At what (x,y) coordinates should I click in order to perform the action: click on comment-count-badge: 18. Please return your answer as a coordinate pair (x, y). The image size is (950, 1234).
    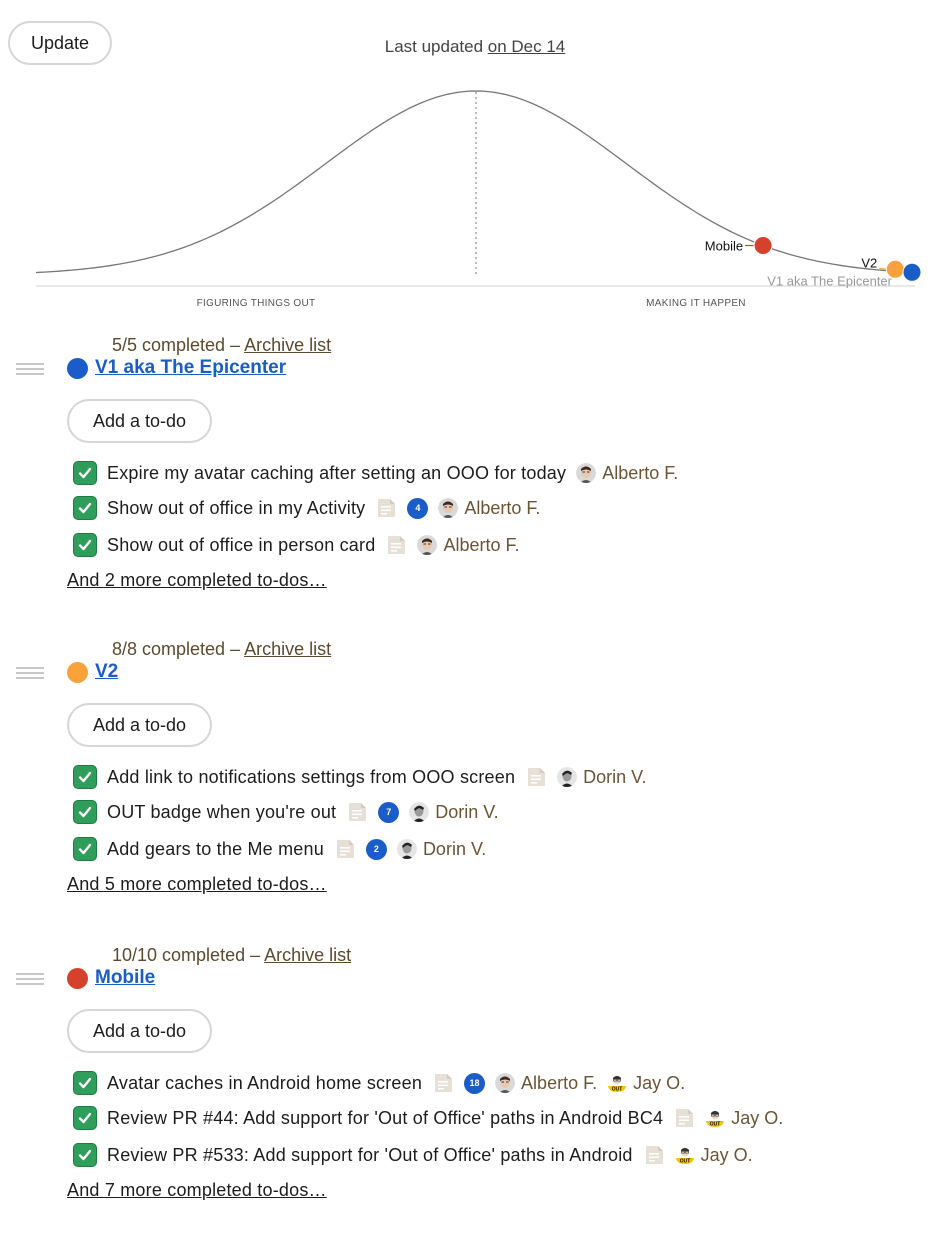
    Looking at the image, I should click on (475, 1083).